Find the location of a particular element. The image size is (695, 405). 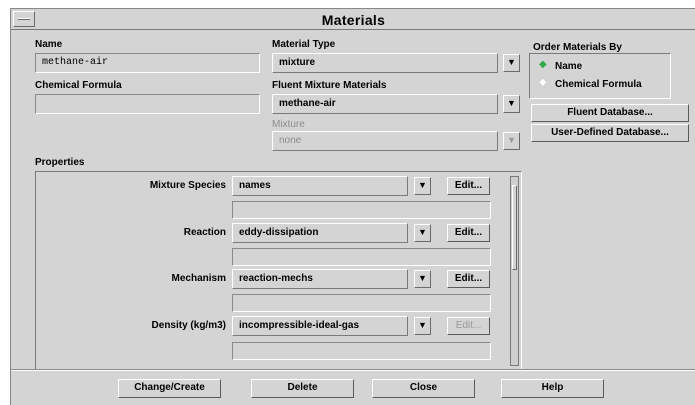

name-label: Name is located at coordinates (49, 44).